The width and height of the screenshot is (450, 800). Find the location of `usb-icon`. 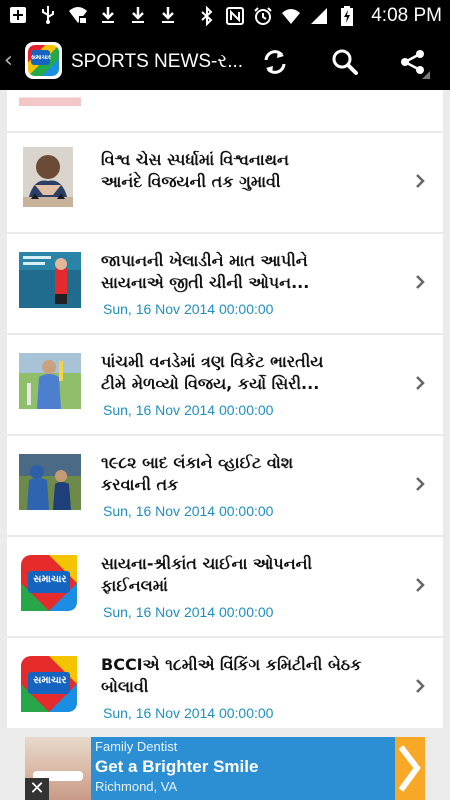

usb-icon is located at coordinates (48, 15).